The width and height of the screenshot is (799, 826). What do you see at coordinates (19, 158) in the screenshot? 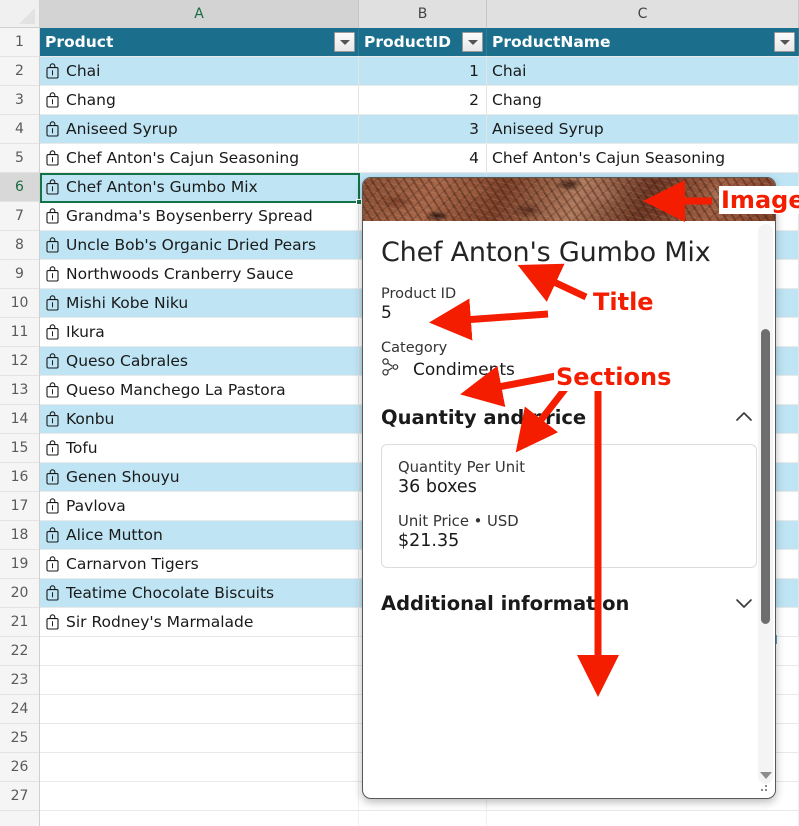
I see `row-header-5: 5` at bounding box center [19, 158].